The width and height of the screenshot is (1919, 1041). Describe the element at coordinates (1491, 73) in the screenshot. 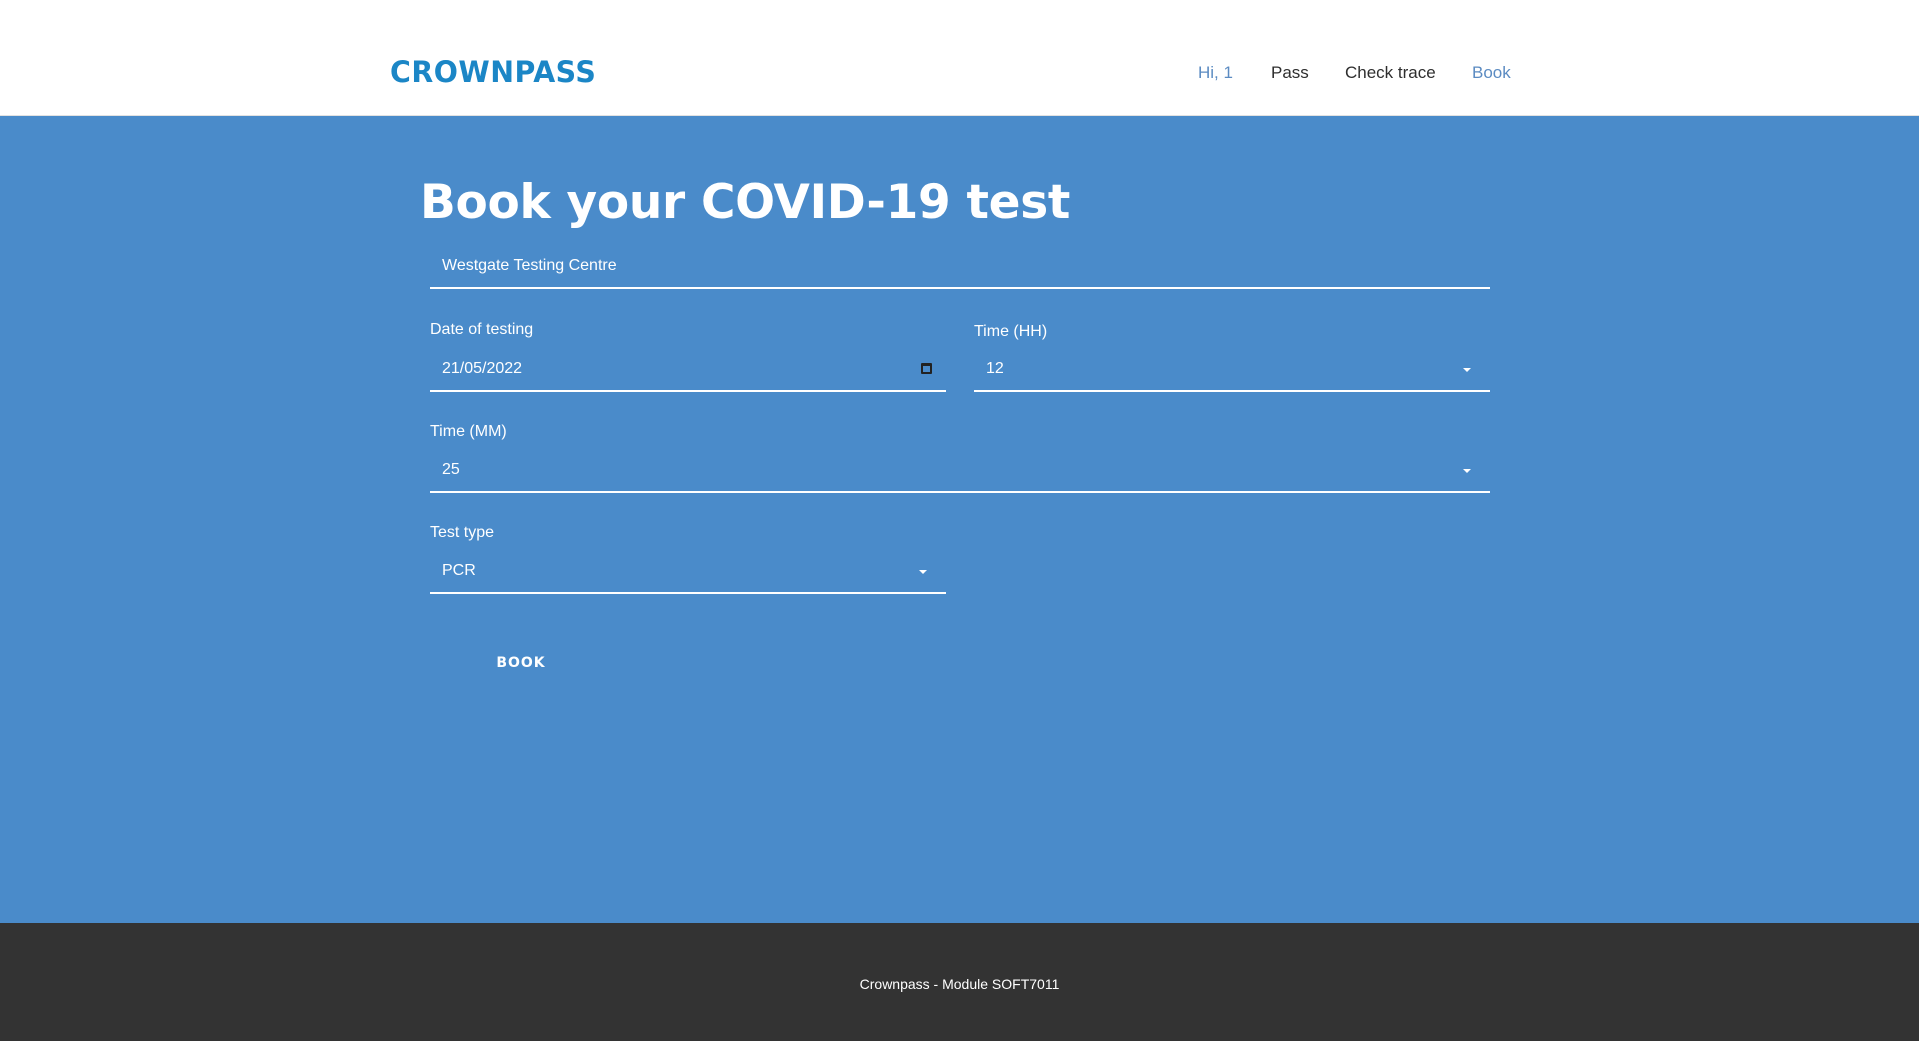

I see `nav-book: Book` at that location.